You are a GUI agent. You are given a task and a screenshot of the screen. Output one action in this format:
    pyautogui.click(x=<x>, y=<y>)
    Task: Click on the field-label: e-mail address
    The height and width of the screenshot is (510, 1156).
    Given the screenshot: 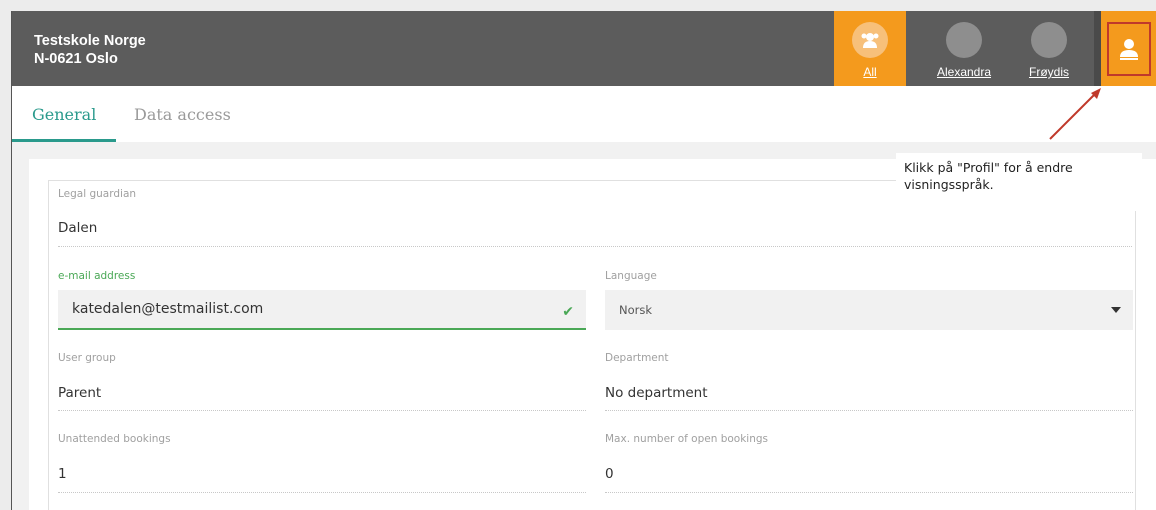 What is the action you would take?
    pyautogui.click(x=97, y=276)
    